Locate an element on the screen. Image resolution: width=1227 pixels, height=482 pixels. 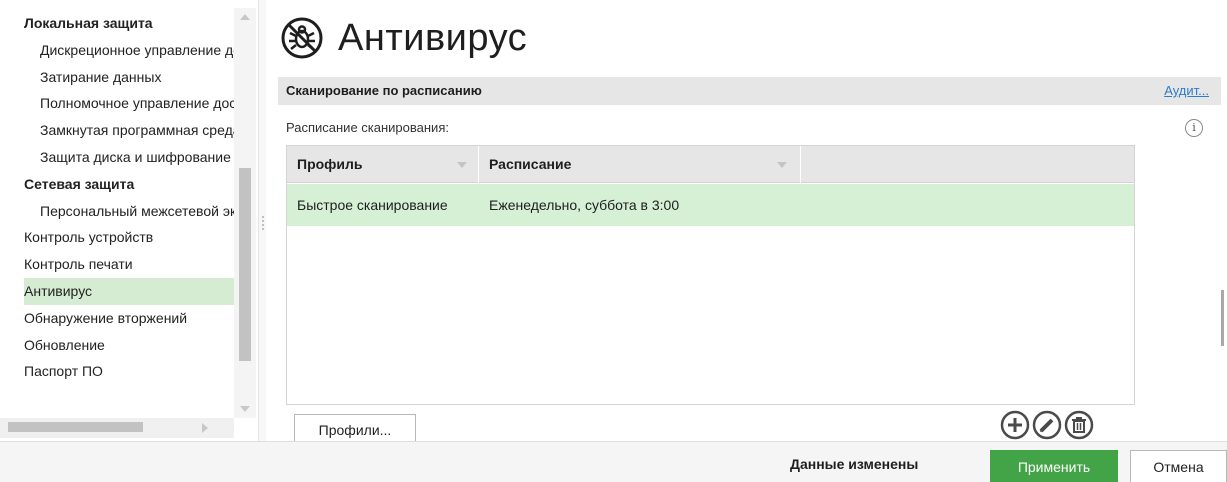
column-header-profile: Профиль is located at coordinates (383, 164).